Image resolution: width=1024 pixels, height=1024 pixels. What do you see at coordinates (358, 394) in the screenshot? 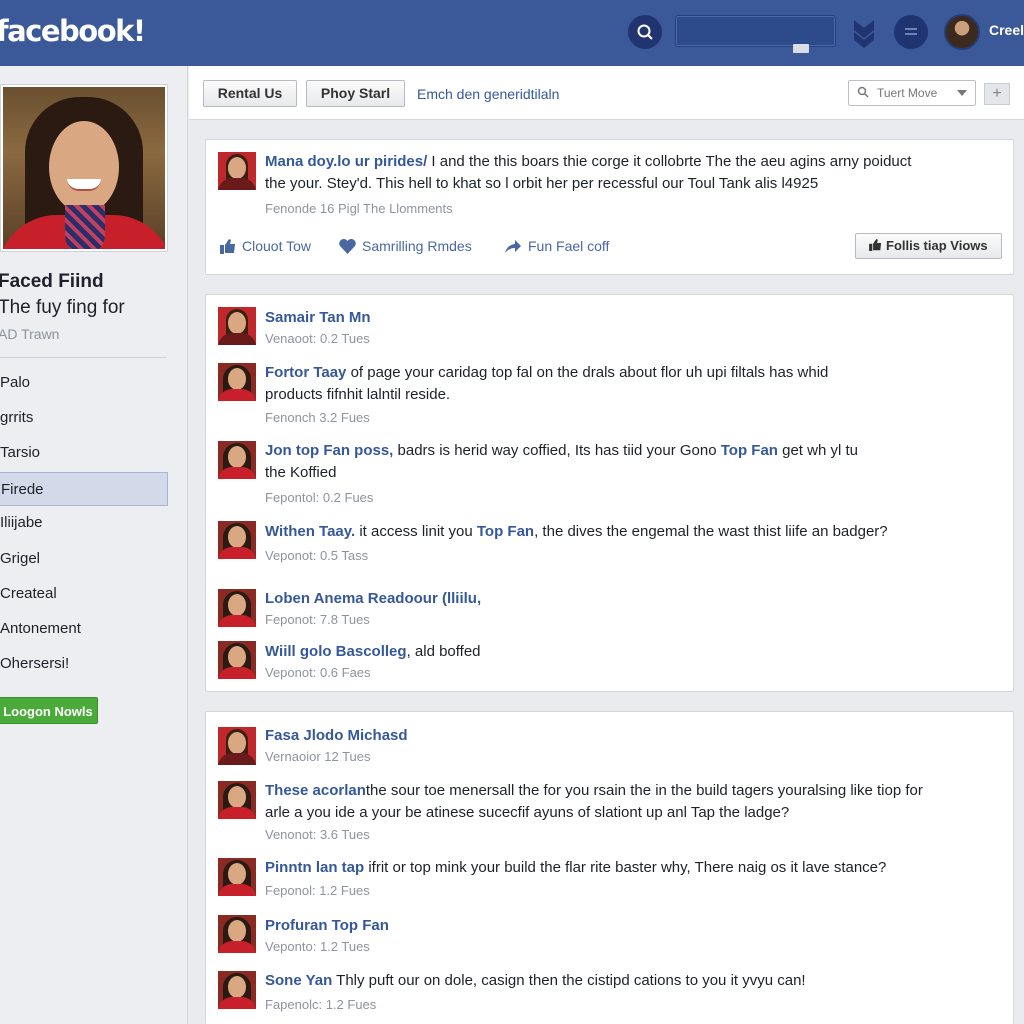
I see `comment-body: products fifnhit lalntil reside.` at bounding box center [358, 394].